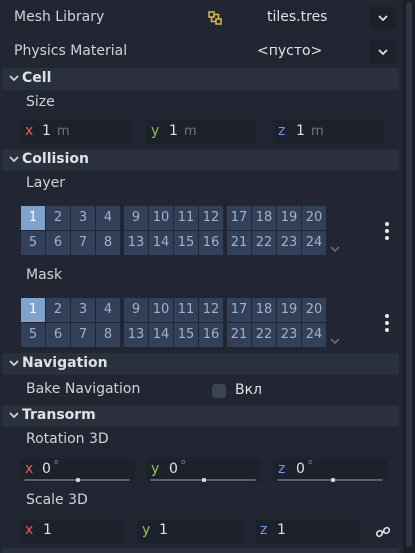 This screenshot has height=553, width=415. Describe the element at coordinates (387, 232) in the screenshot. I see `layer-menu-kebab-icon` at that location.